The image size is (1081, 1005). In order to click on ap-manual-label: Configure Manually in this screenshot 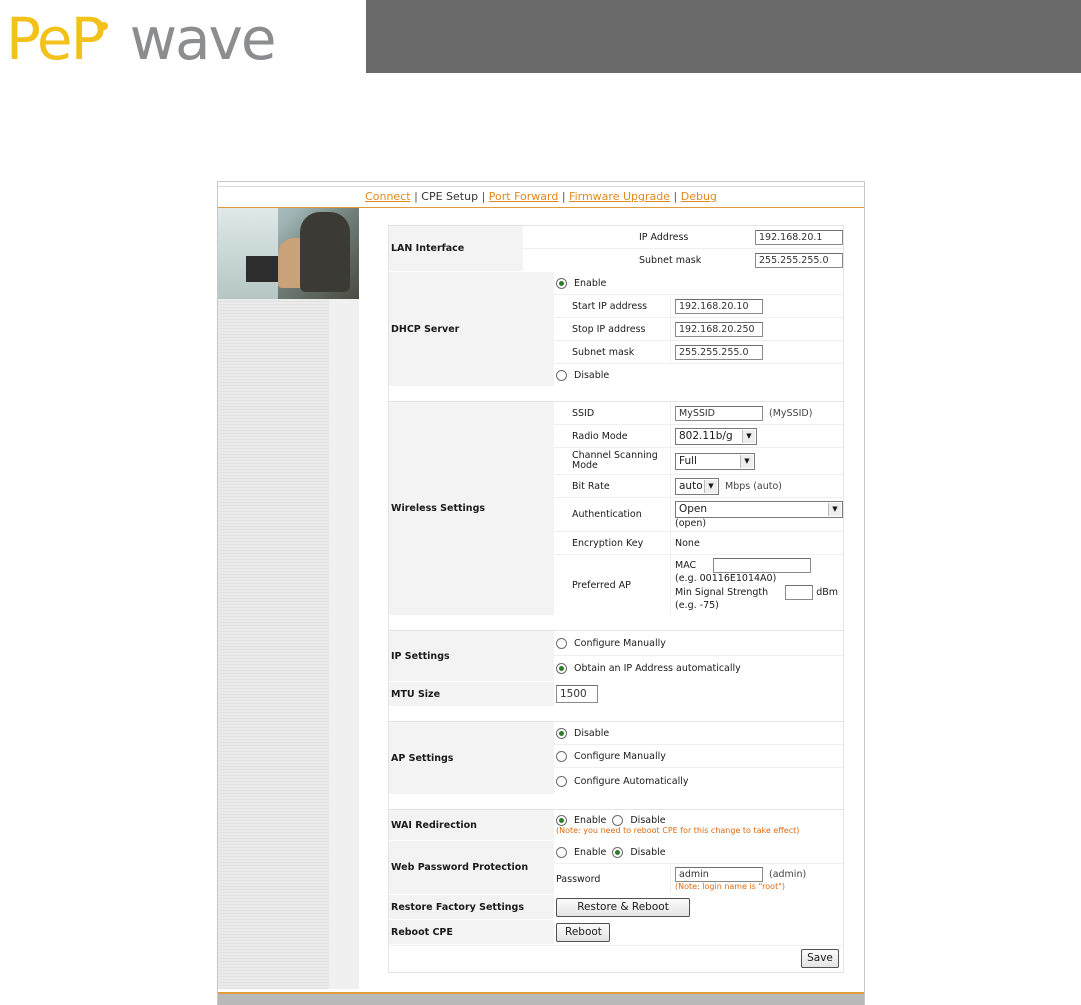, I will do `click(620, 756)`.